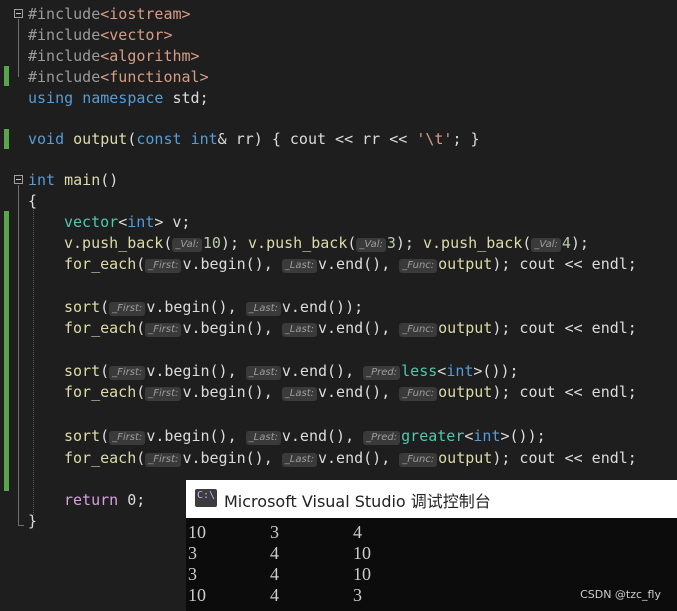  I want to click on console-title: Microsoft Visual Studio 调试控制台, so click(357, 501).